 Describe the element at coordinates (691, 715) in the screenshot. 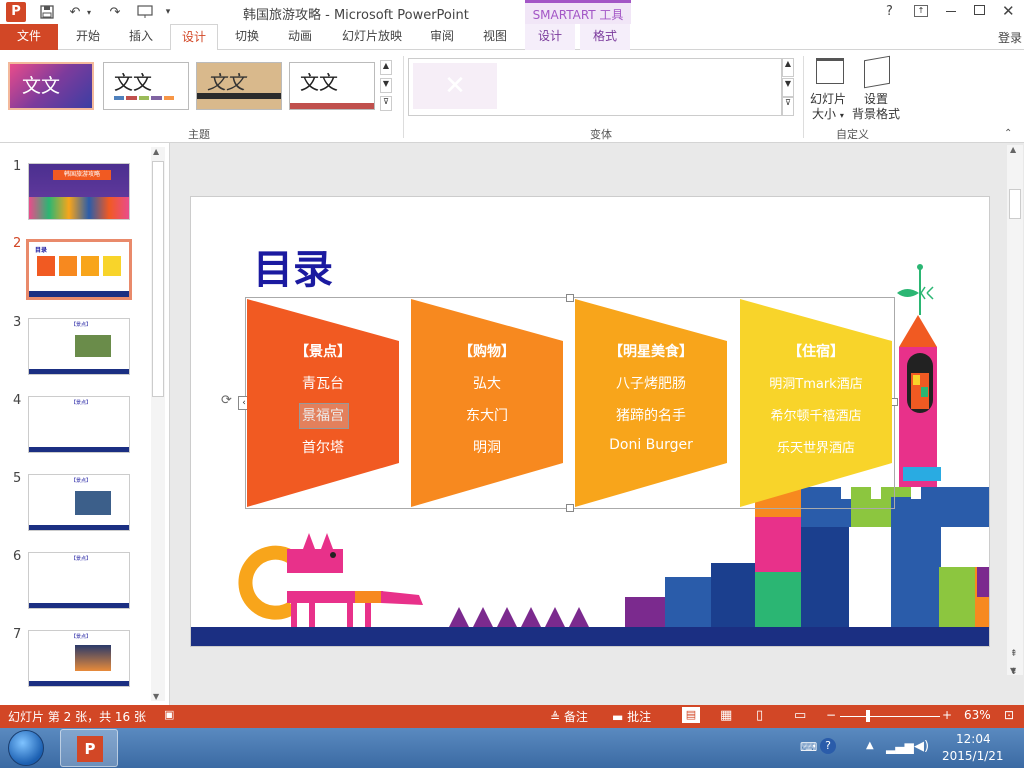

I see `normal-view-icon: ▤` at that location.